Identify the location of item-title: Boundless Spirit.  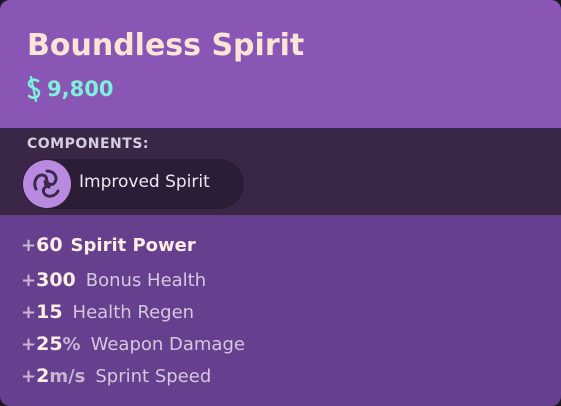
(166, 45).